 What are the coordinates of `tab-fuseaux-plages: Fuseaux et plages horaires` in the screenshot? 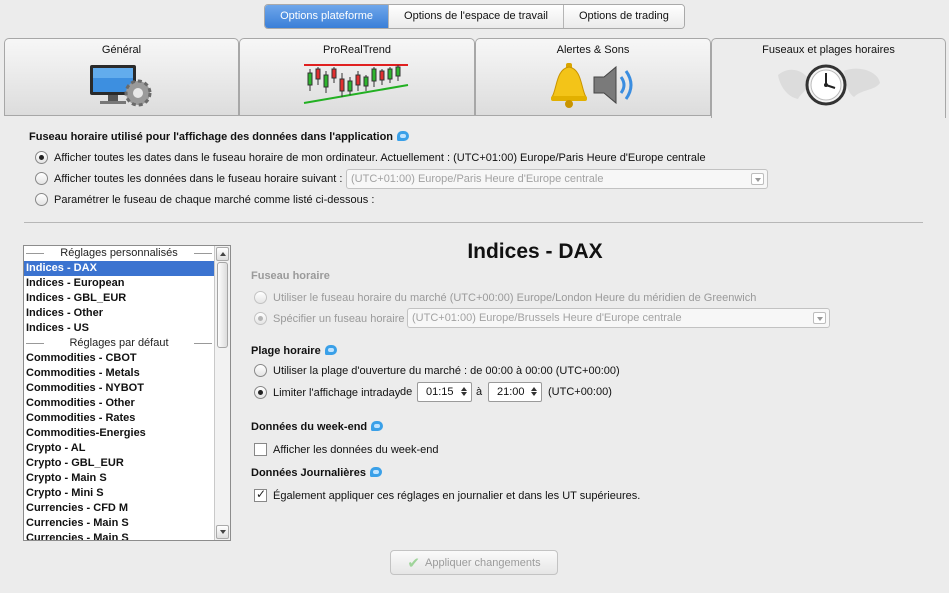 It's located at (828, 78).